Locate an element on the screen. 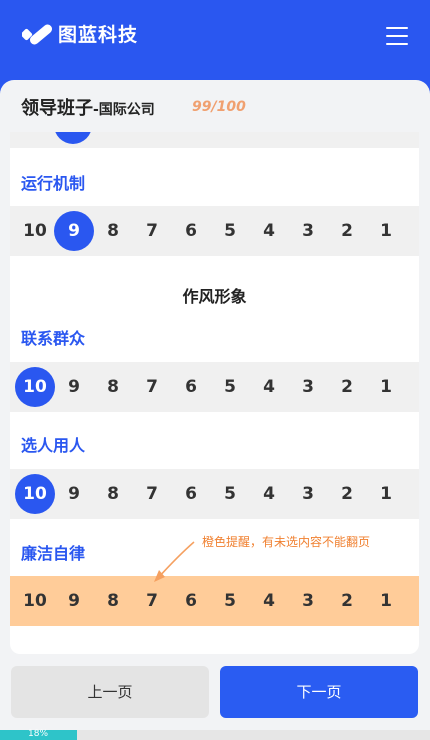 The height and width of the screenshot is (740, 430). progress-label: 18% is located at coordinates (38, 734).